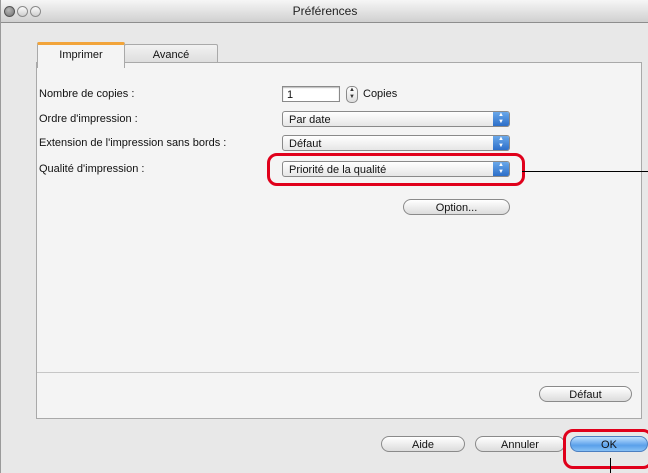  Describe the element at coordinates (396, 119) in the screenshot. I see `print-order-select: Par date ▲ ▼` at that location.